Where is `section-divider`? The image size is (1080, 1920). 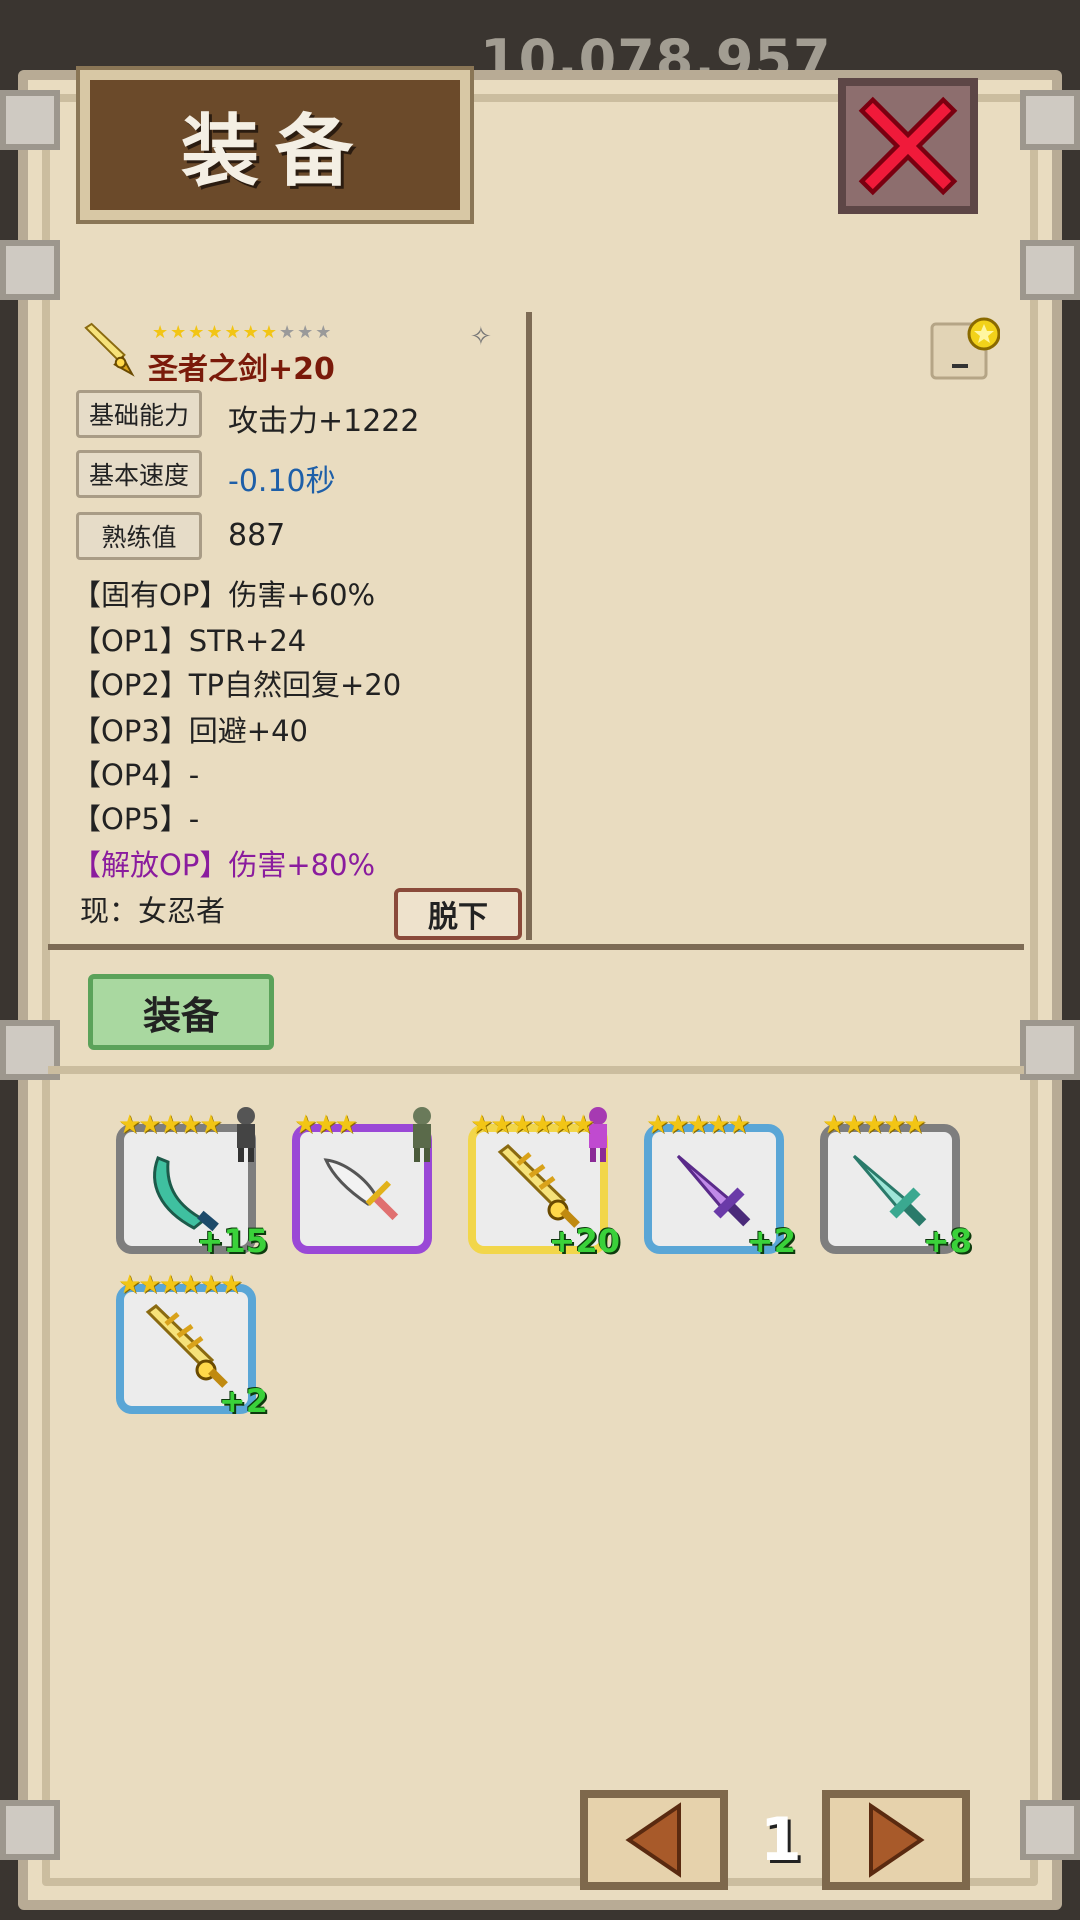 section-divider is located at coordinates (536, 947).